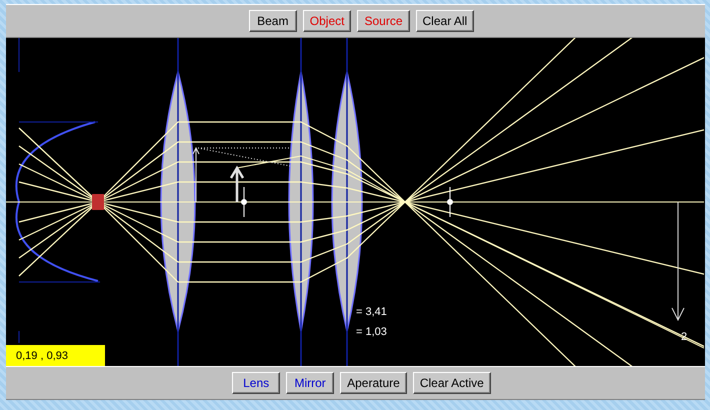 The width and height of the screenshot is (710, 410). What do you see at coordinates (373, 383) in the screenshot?
I see `toolbar-button: Aperature` at bounding box center [373, 383].